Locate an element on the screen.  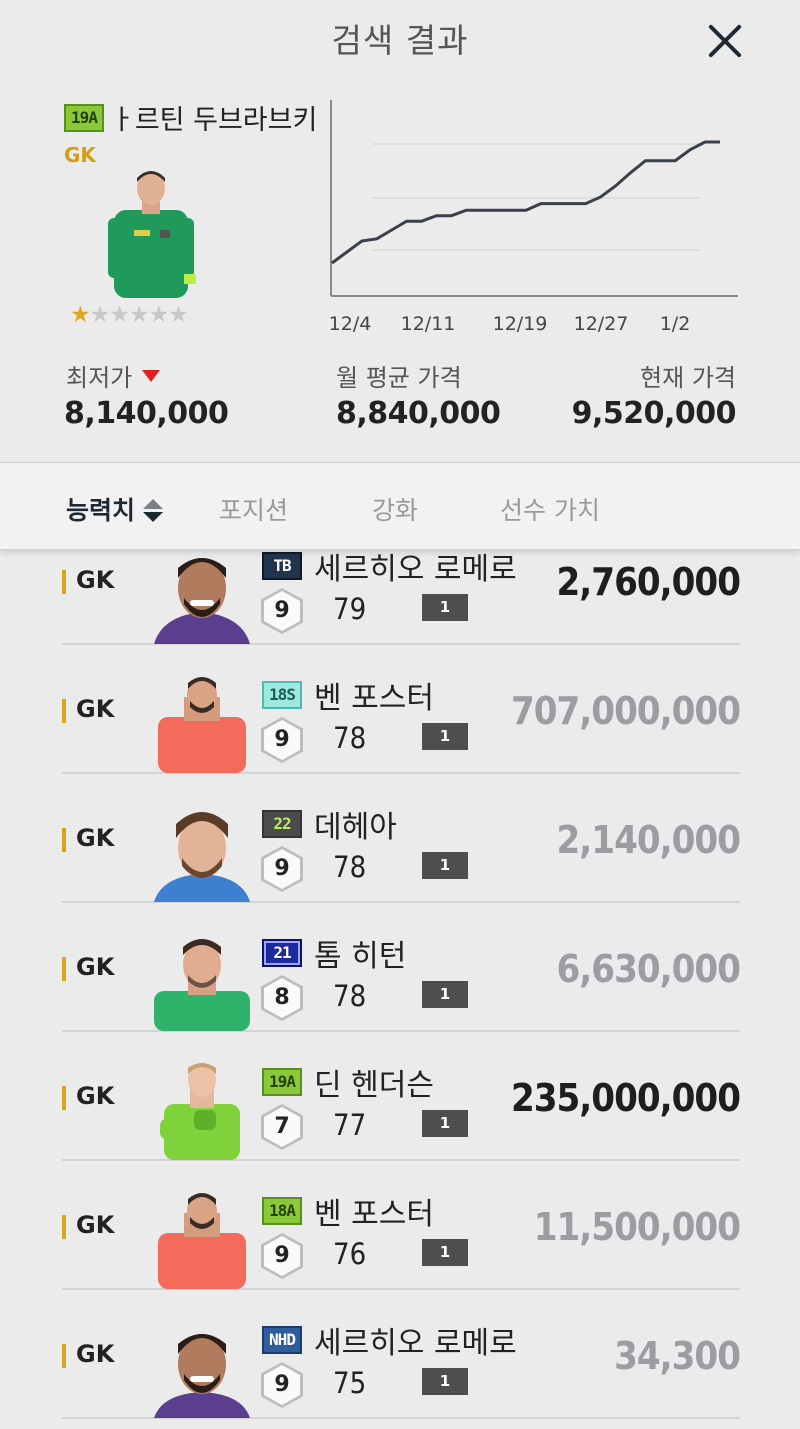
player-price: 34,300 is located at coordinates (677, 1356).